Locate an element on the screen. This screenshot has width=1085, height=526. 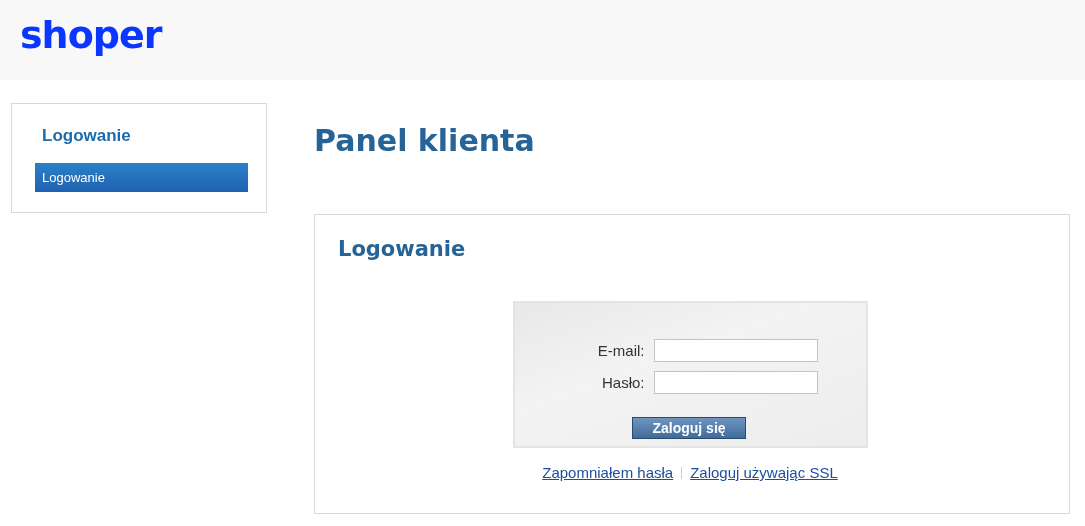
field-label: Hasło: is located at coordinates (622, 382).